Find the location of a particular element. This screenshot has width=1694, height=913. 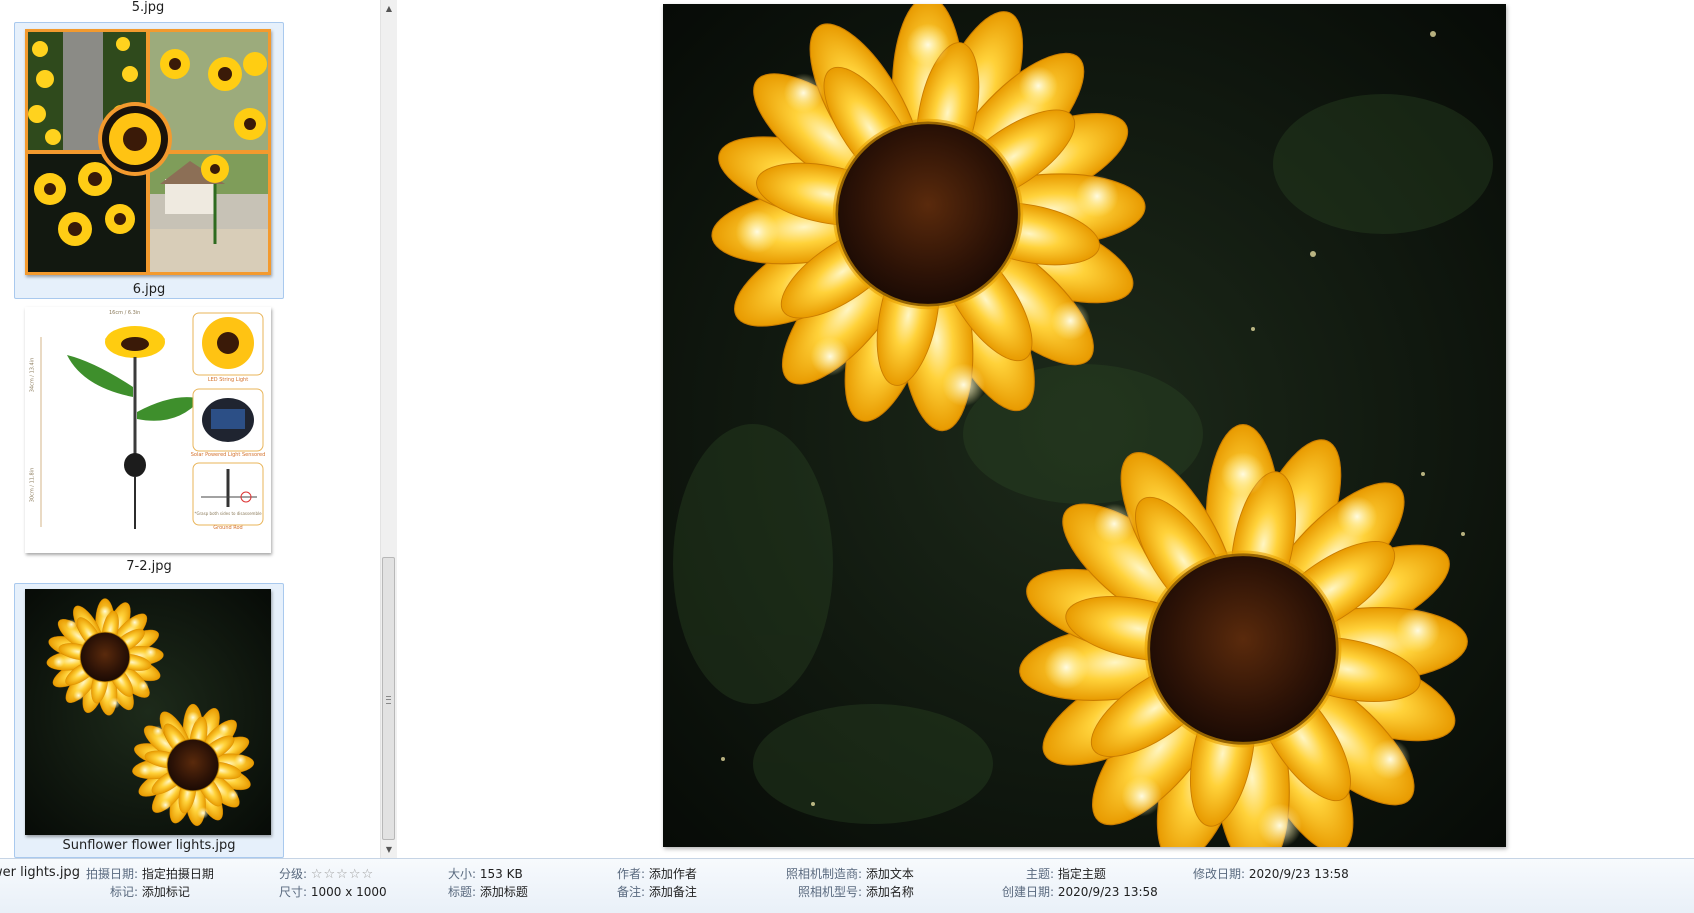

grip-icon is located at coordinates (388, 700).